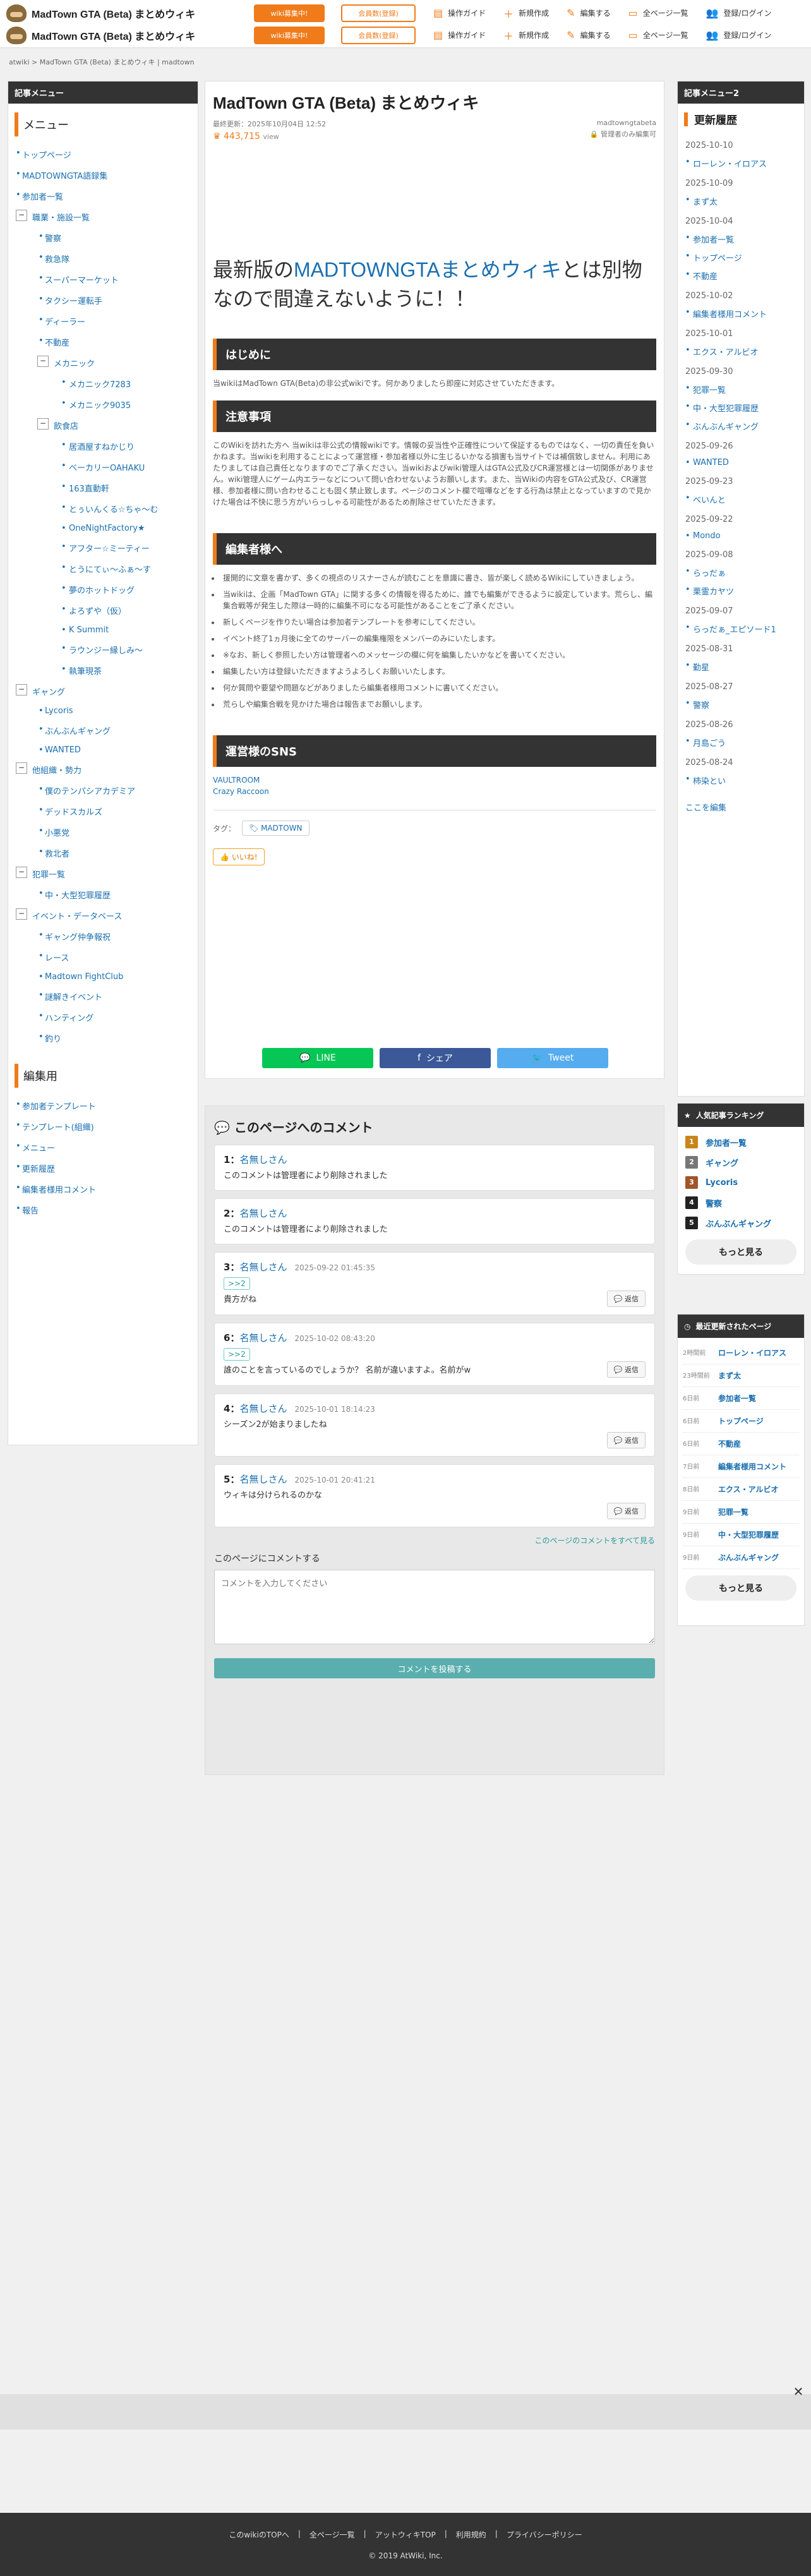 The width and height of the screenshot is (811, 2576). I want to click on sns-vaultroom: VAULTROOM, so click(237, 780).